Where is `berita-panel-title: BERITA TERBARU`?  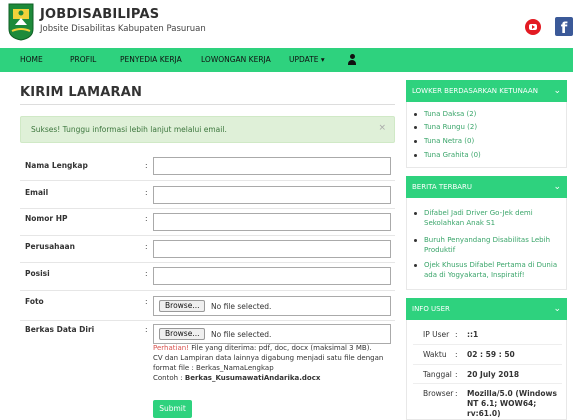 berita-panel-title: BERITA TERBARU is located at coordinates (442, 187).